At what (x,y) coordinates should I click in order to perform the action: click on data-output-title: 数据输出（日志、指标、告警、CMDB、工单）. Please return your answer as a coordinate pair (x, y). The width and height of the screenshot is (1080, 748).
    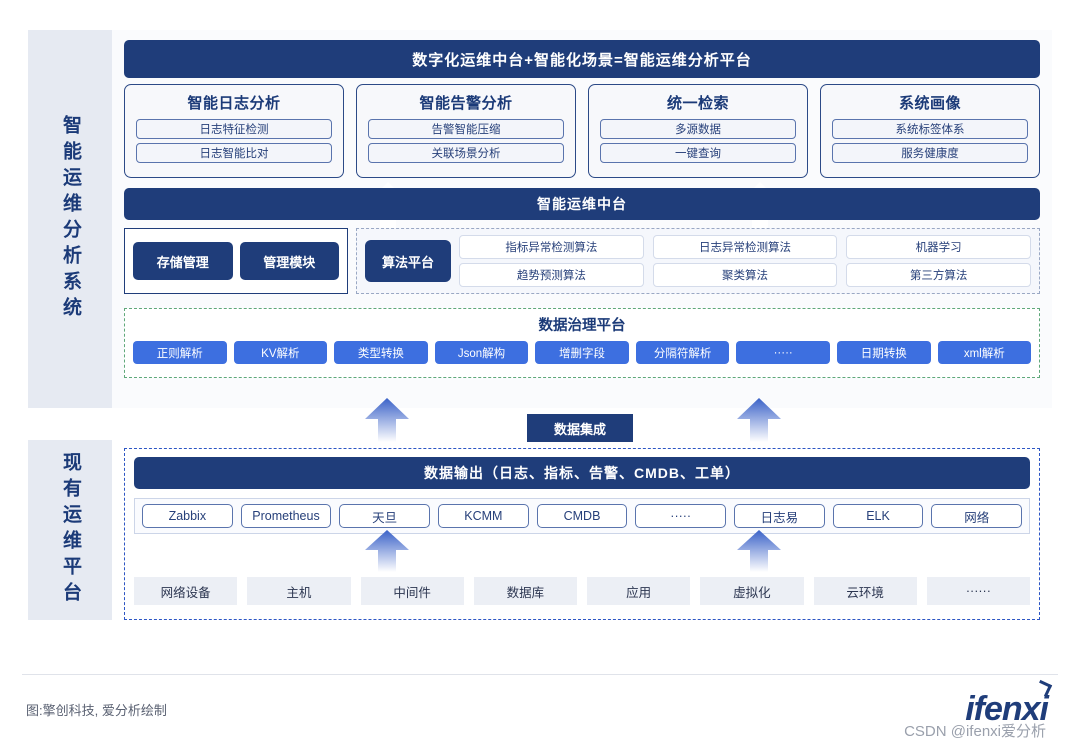
    Looking at the image, I should click on (582, 473).